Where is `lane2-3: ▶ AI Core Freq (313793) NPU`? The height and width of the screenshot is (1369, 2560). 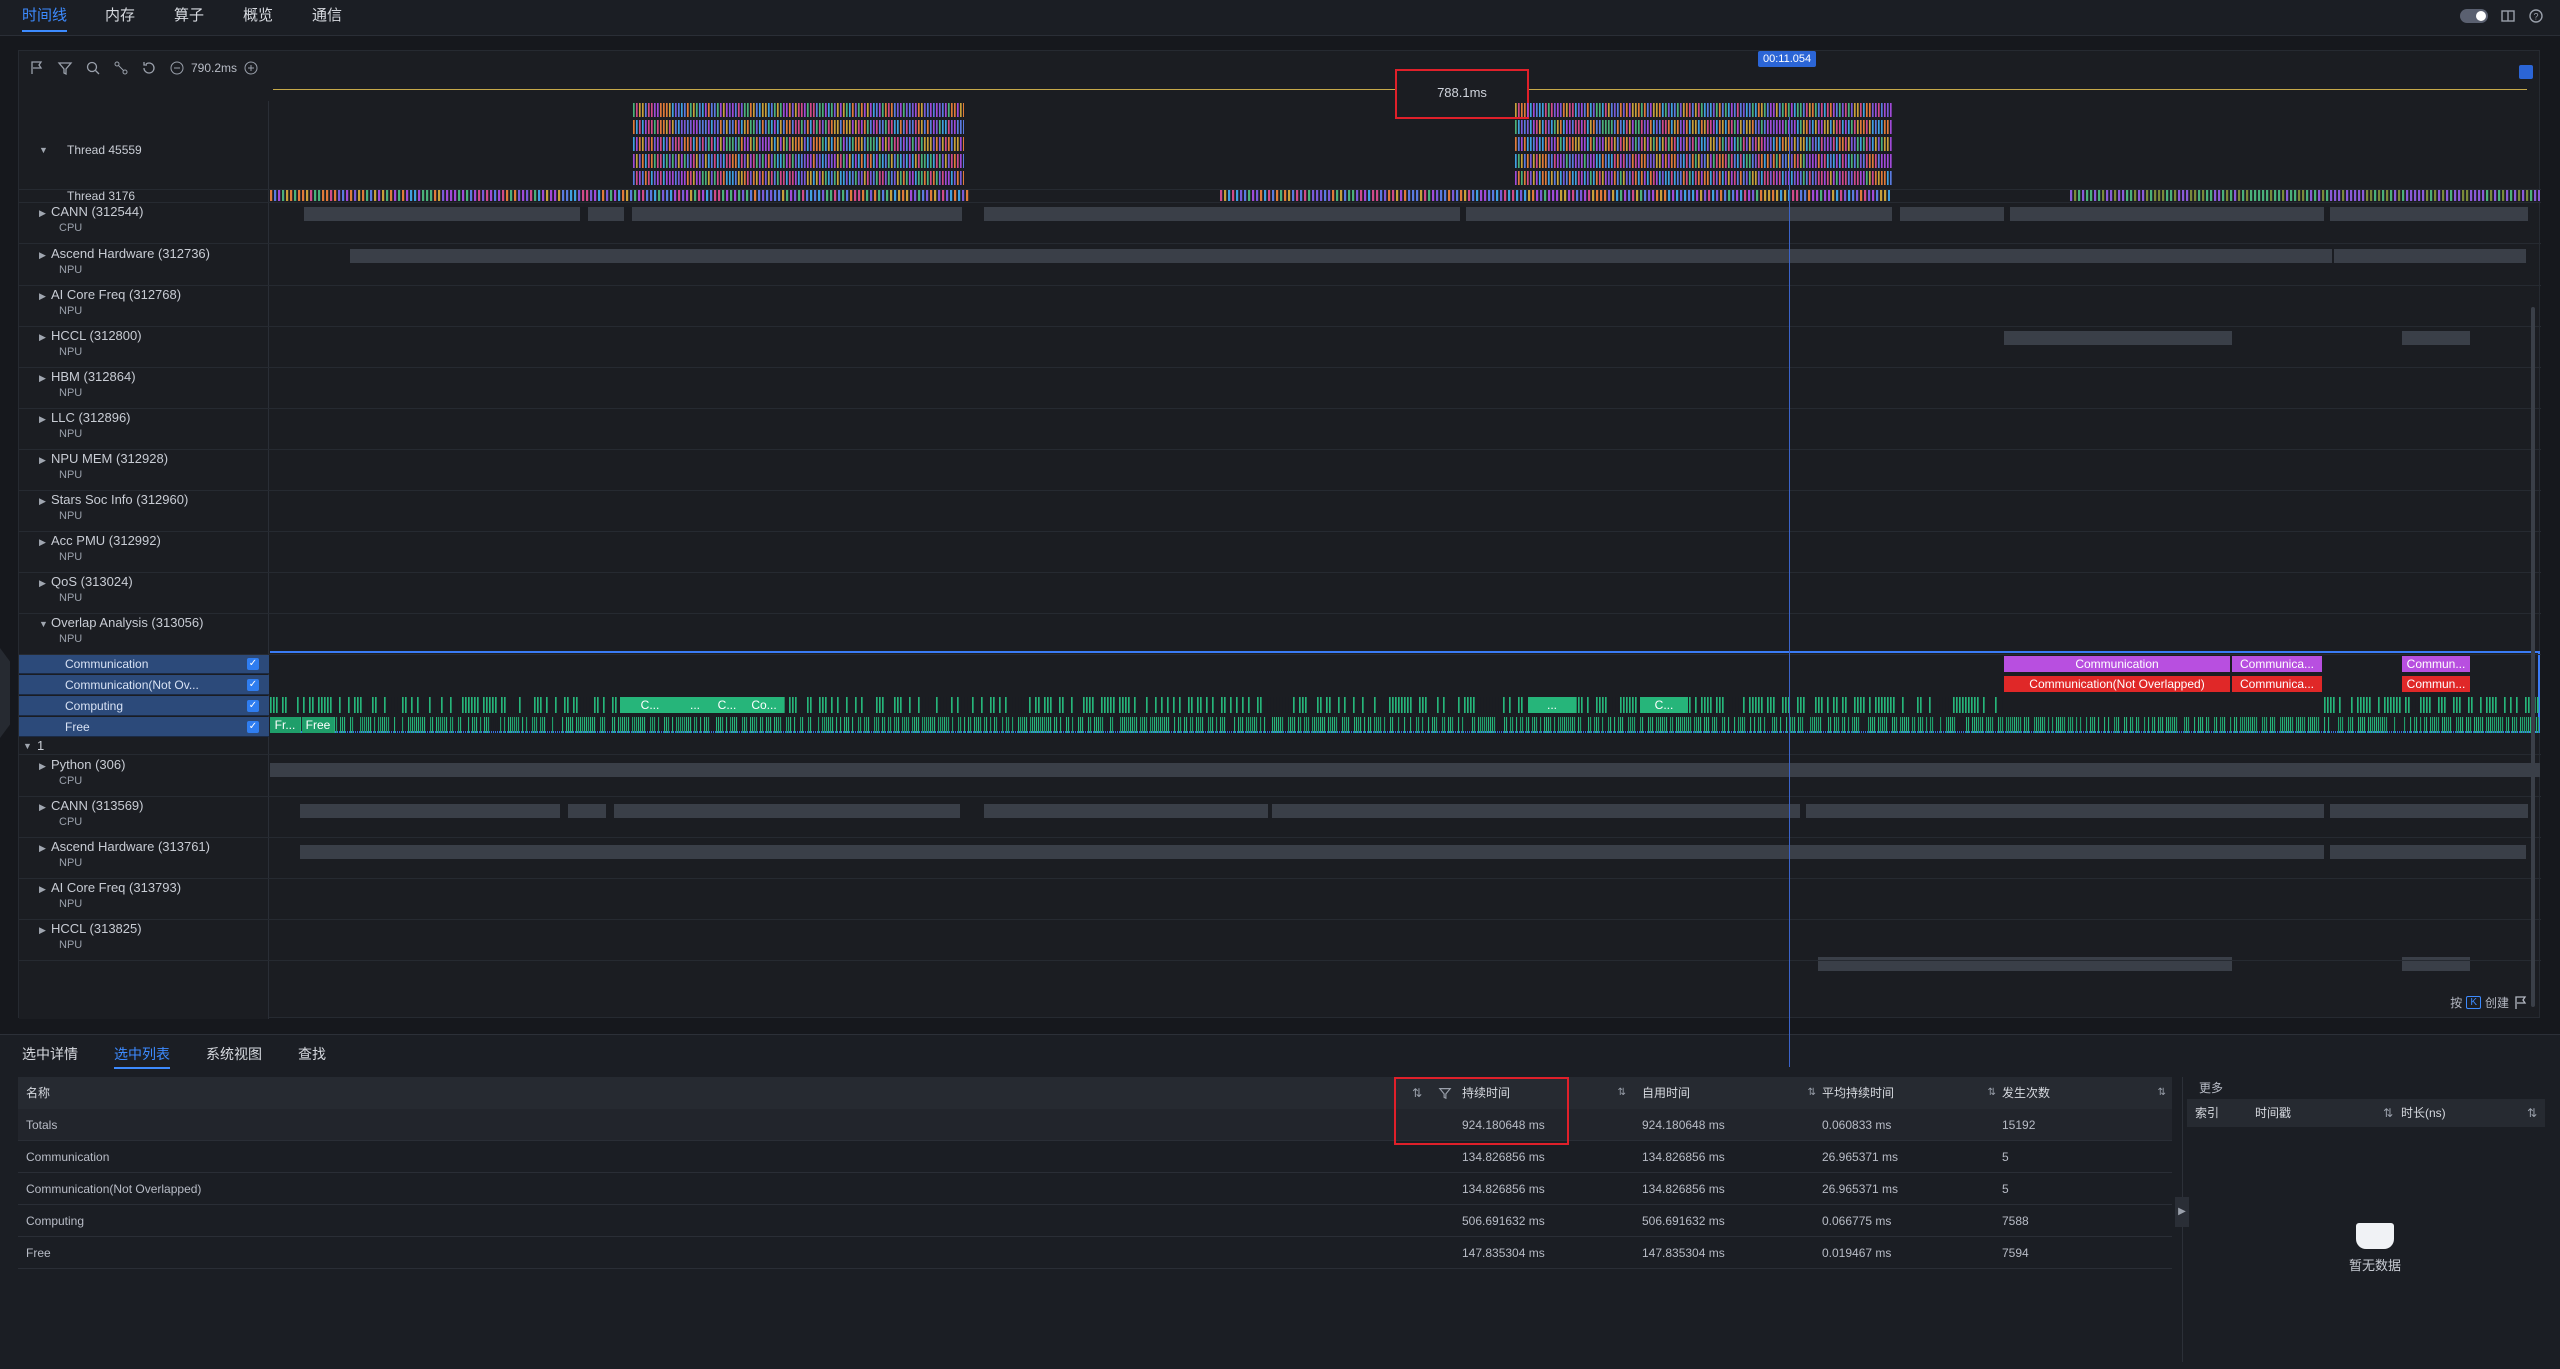 lane2-3: ▶ AI Core Freq (313793) NPU is located at coordinates (144, 898).